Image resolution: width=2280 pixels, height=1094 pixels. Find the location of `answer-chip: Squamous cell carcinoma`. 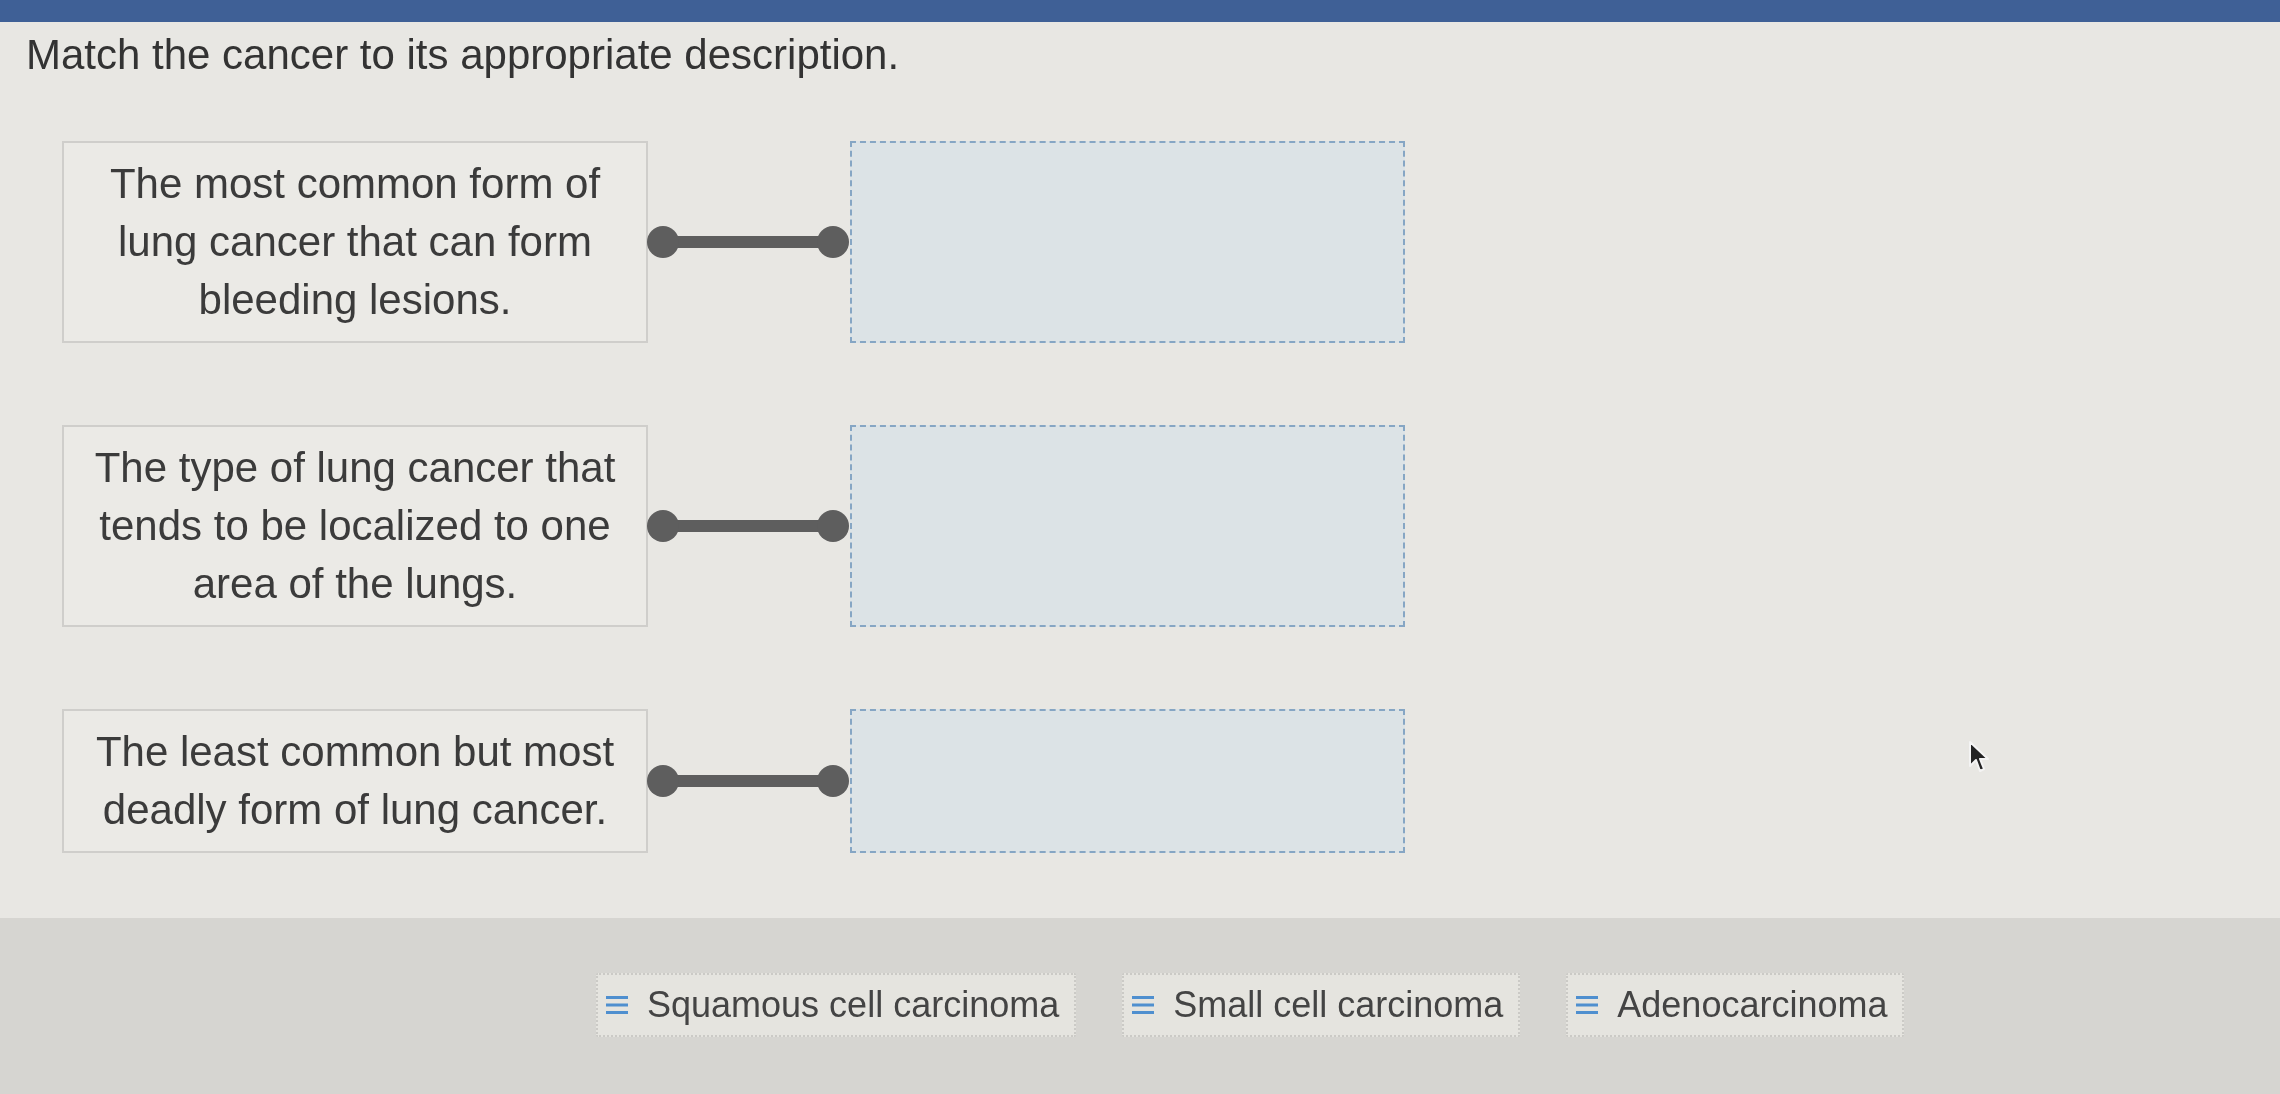

answer-chip: Squamous cell carcinoma is located at coordinates (836, 1005).